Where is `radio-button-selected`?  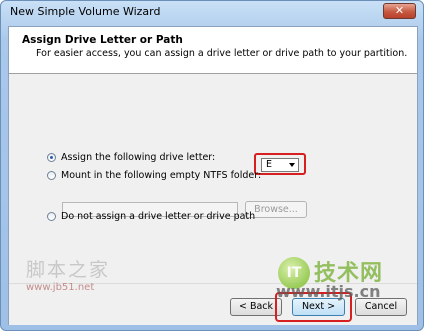
radio-button-selected is located at coordinates (51, 157).